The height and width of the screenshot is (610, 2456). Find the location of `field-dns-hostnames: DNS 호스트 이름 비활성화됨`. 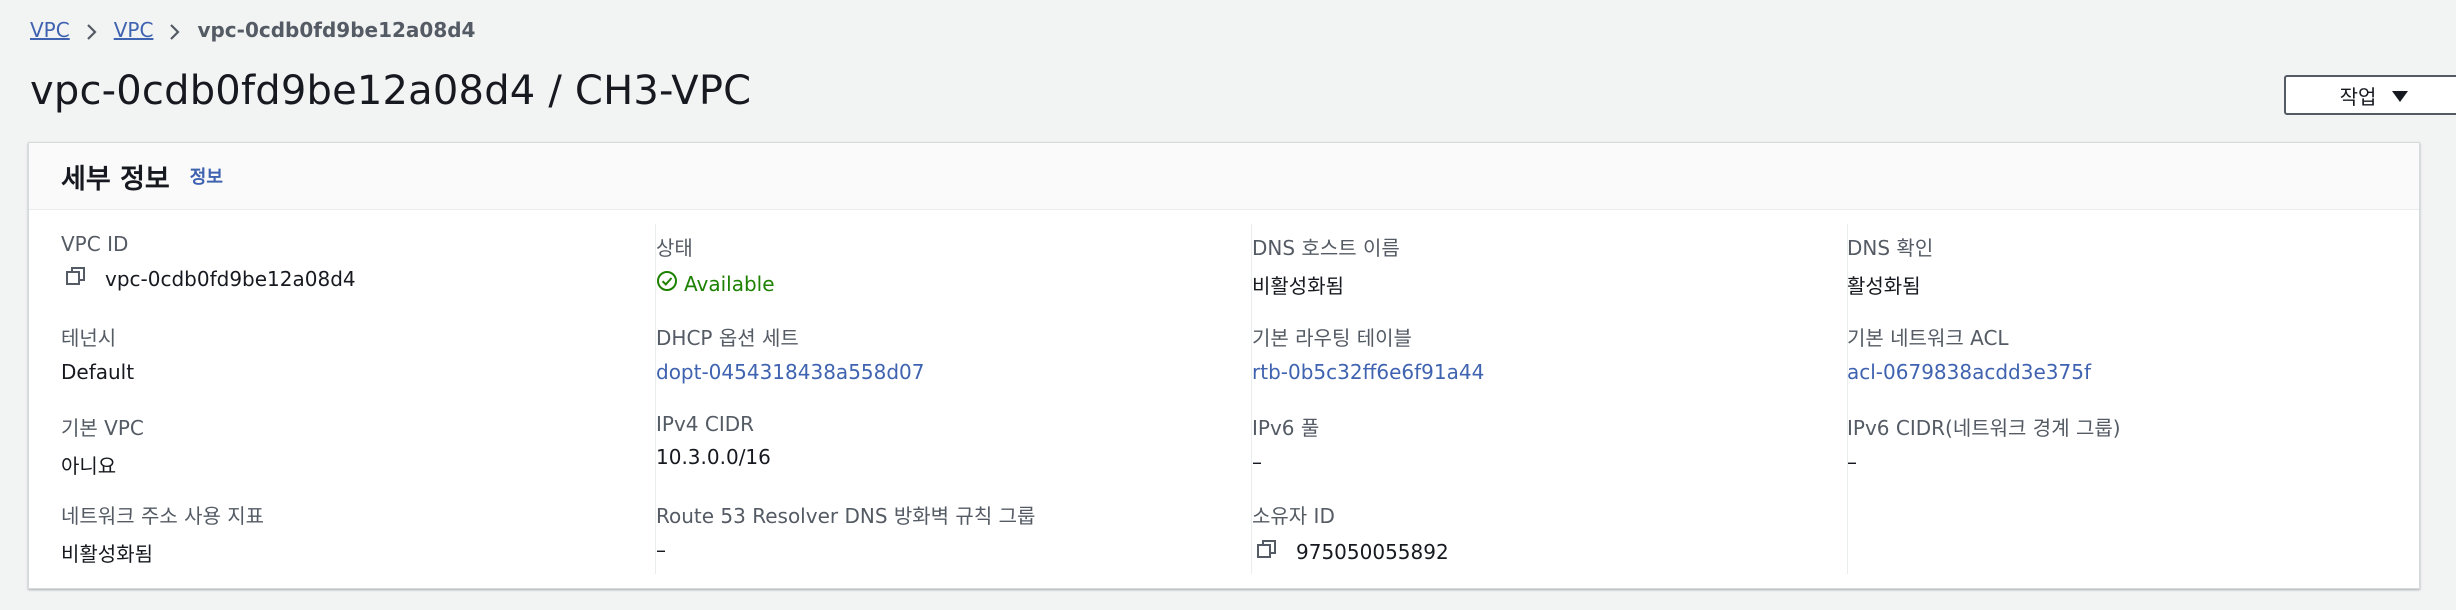

field-dns-hostnames: DNS 호스트 이름 비활성화됨 is located at coordinates (1326, 265).